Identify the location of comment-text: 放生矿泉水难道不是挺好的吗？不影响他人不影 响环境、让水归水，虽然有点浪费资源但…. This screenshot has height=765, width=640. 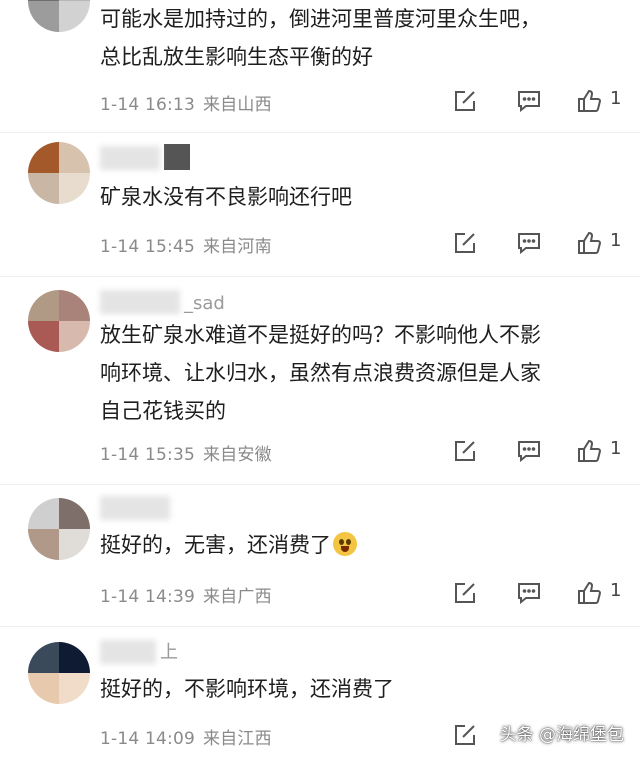
(360, 373).